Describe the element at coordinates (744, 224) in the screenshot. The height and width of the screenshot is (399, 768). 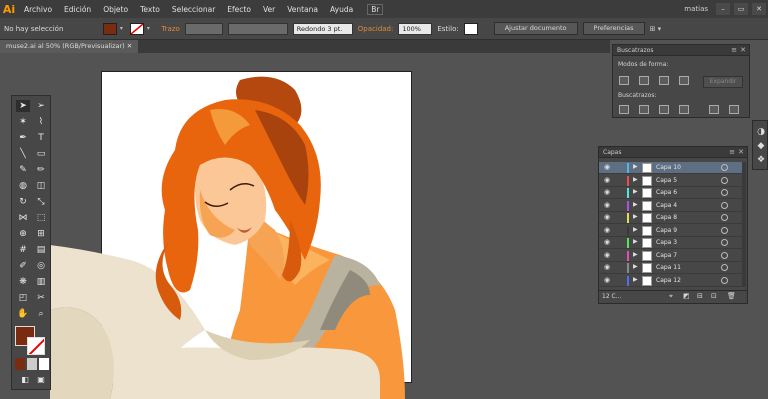
I see `layers-scrollbar` at that location.